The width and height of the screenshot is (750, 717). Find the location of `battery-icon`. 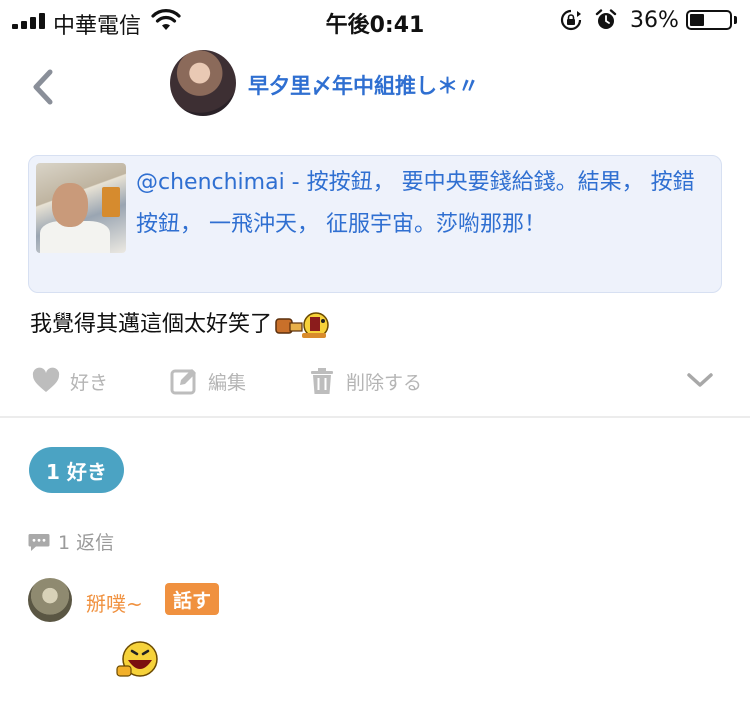

battery-icon is located at coordinates (709, 20).